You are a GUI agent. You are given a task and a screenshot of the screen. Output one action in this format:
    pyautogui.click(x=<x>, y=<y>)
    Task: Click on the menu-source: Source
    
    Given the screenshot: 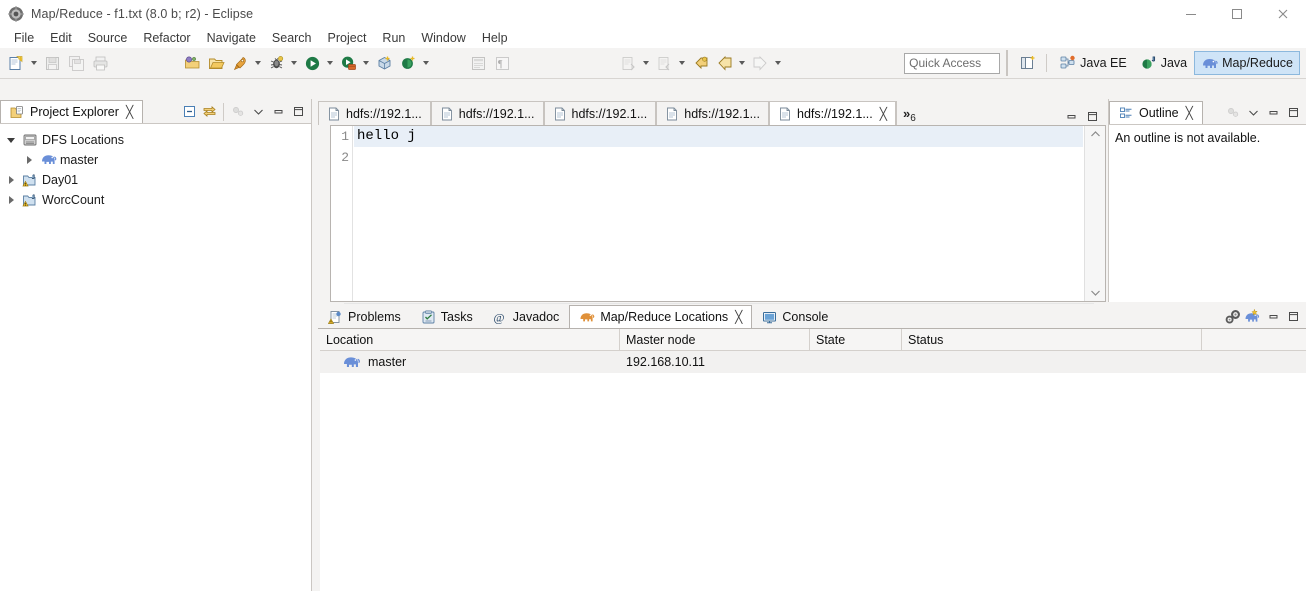 What is the action you would take?
    pyautogui.click(x=108, y=38)
    